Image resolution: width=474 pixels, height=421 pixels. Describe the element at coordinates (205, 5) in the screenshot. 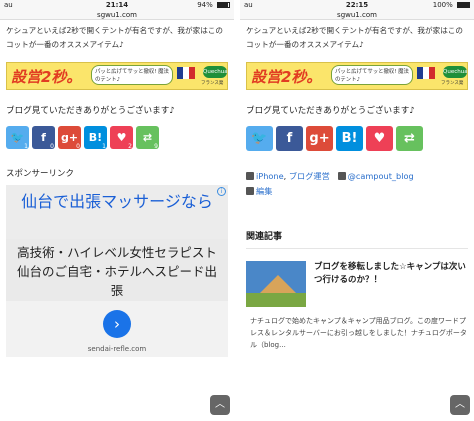

I see `battery-percent: 94%` at that location.